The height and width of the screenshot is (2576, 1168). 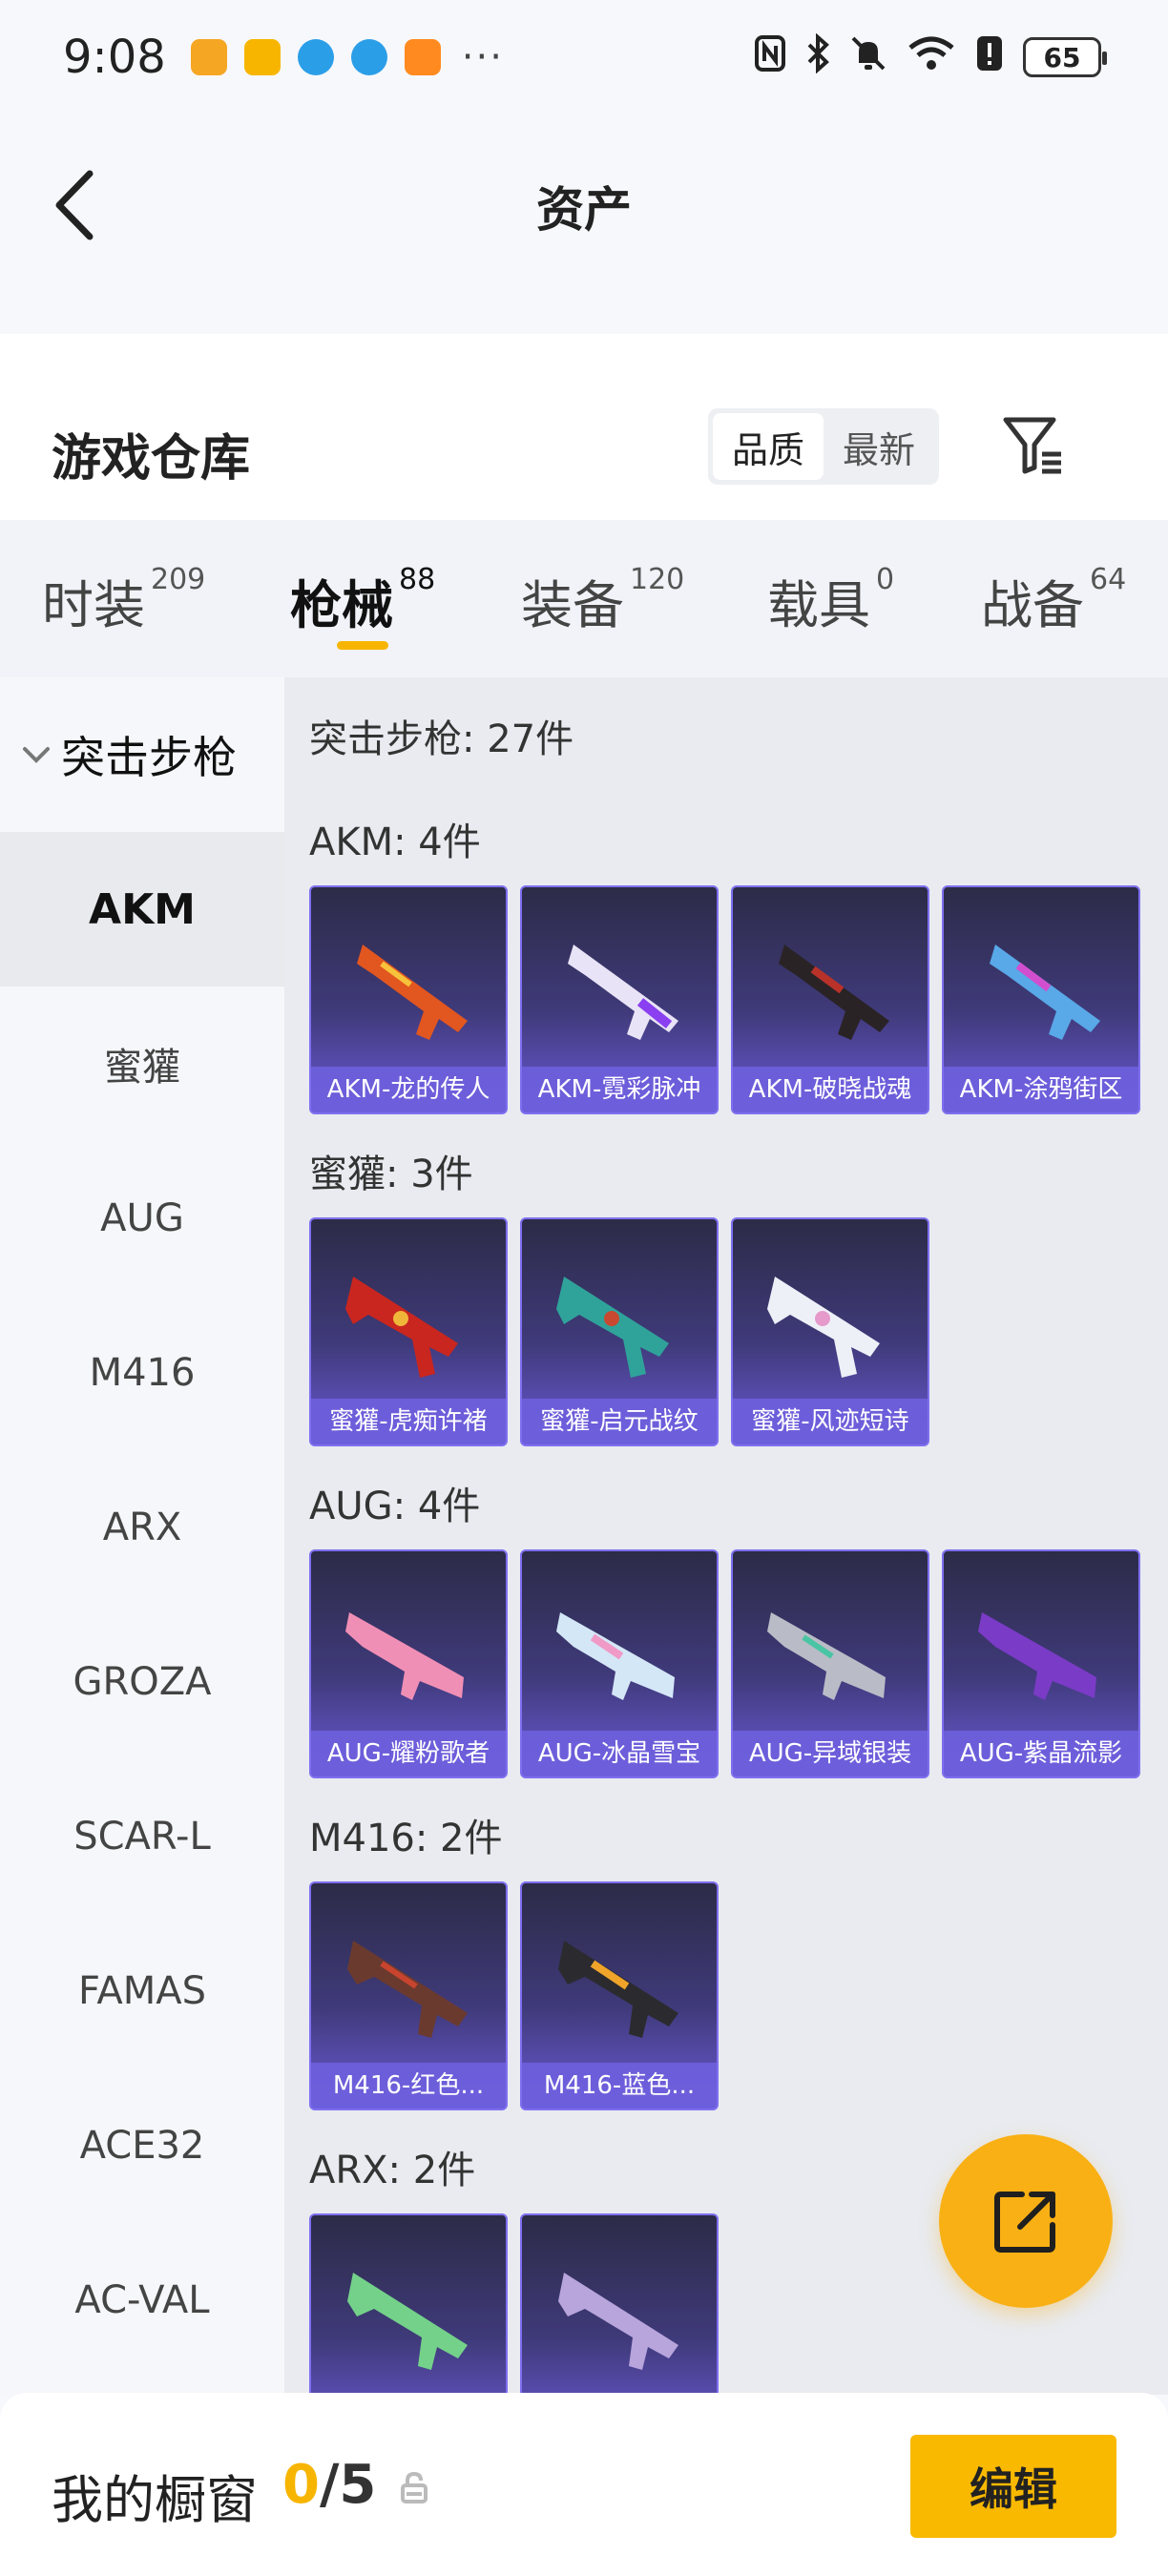 What do you see at coordinates (341, 605) in the screenshot?
I see `tab-label: 枪械` at bounding box center [341, 605].